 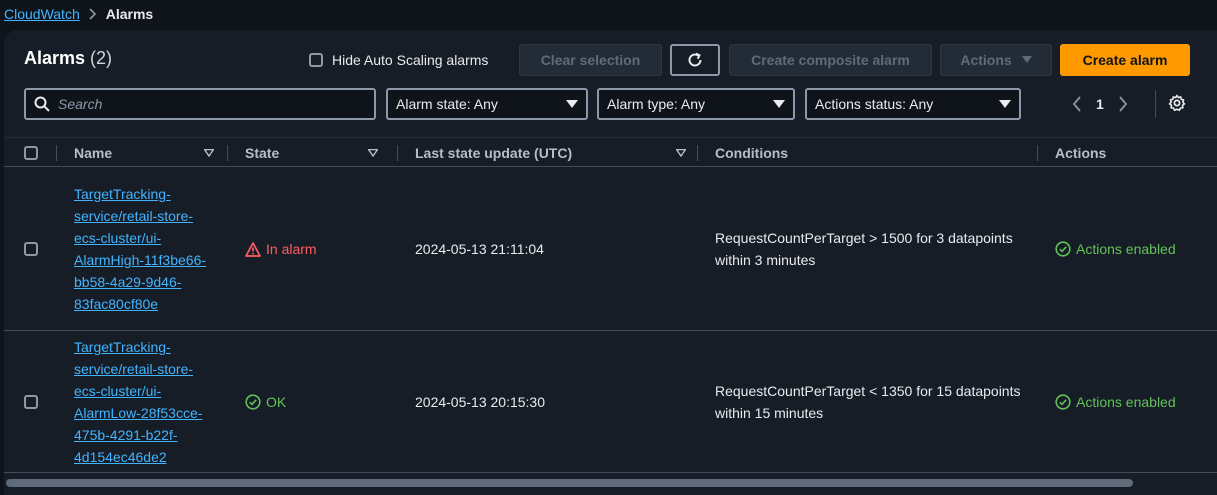 I want to click on column-header-last-update: Last state update (UTC), so click(x=556, y=153).